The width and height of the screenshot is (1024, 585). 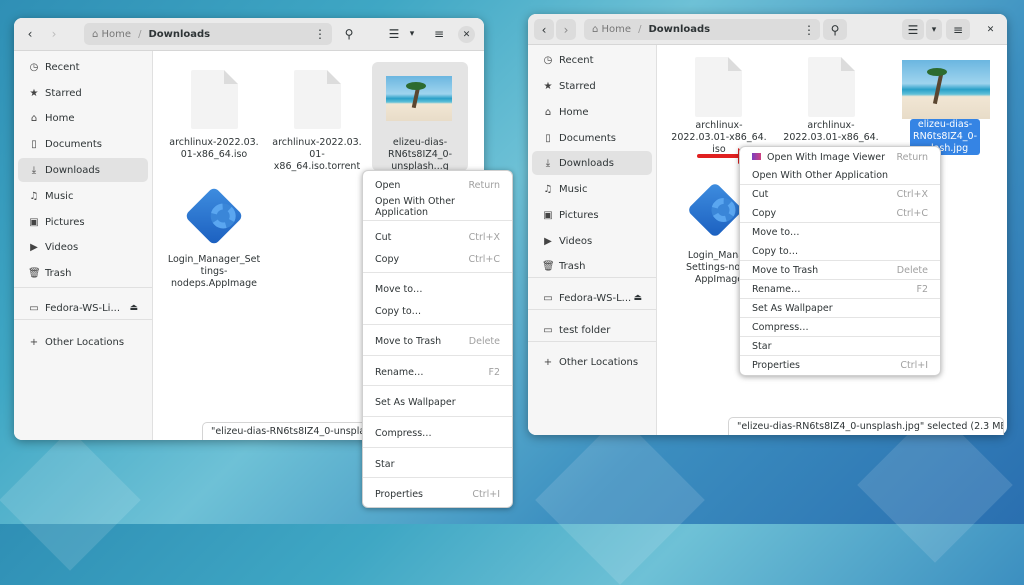 What do you see at coordinates (484, 237) in the screenshot?
I see `menu-item-accelerator: Ctrl+X` at bounding box center [484, 237].